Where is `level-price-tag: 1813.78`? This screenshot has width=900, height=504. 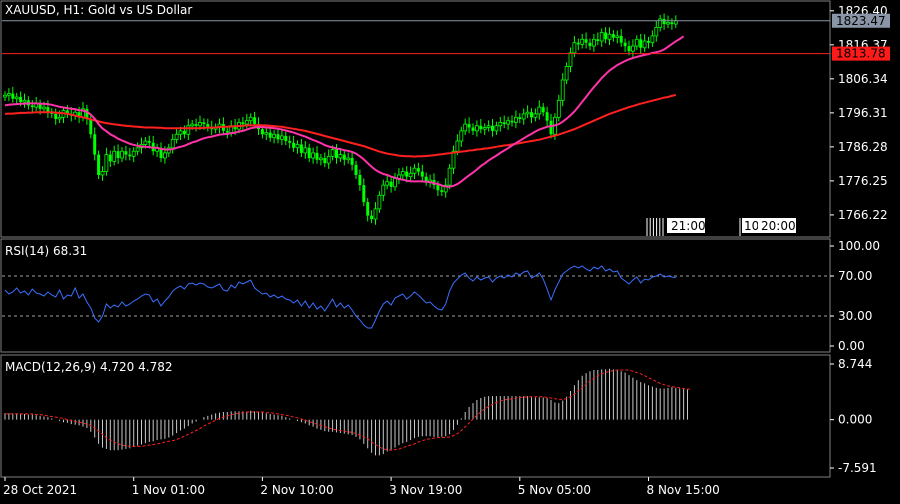
level-price-tag: 1813.78 is located at coordinates (861, 53).